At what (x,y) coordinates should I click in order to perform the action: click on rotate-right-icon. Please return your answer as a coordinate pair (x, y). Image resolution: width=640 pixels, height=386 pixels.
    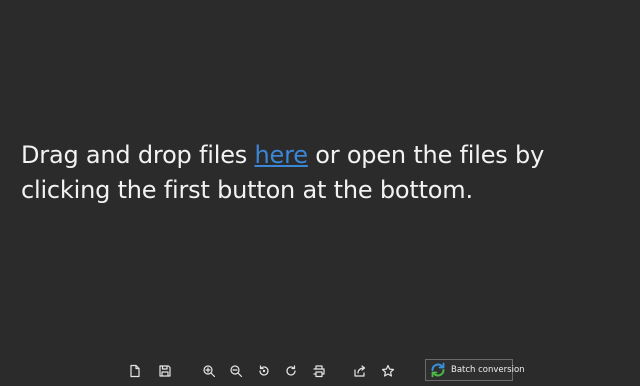
    Looking at the image, I should click on (291, 370).